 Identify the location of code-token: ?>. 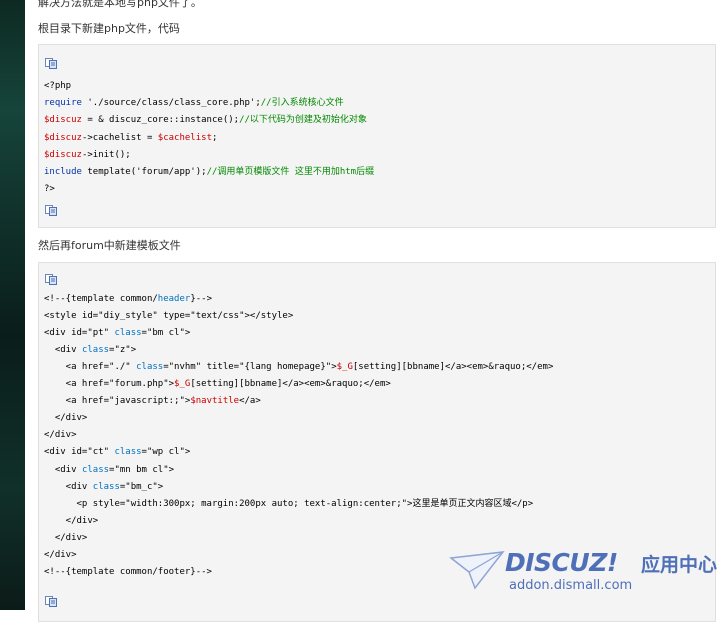
(49, 189).